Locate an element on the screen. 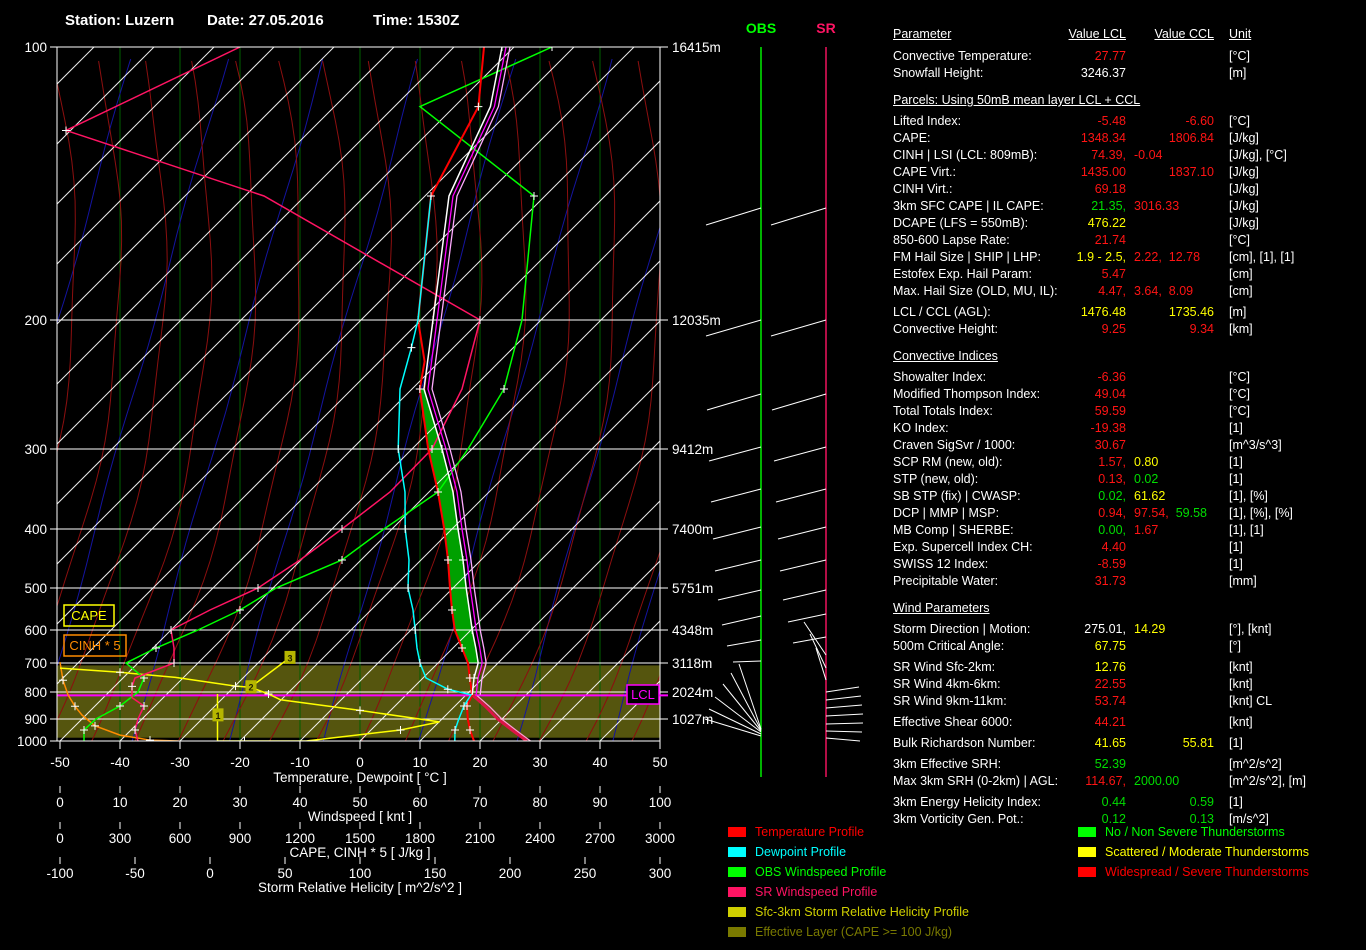 The height and width of the screenshot is (950, 1366). axis-tick-label: 10 is located at coordinates (419, 762).